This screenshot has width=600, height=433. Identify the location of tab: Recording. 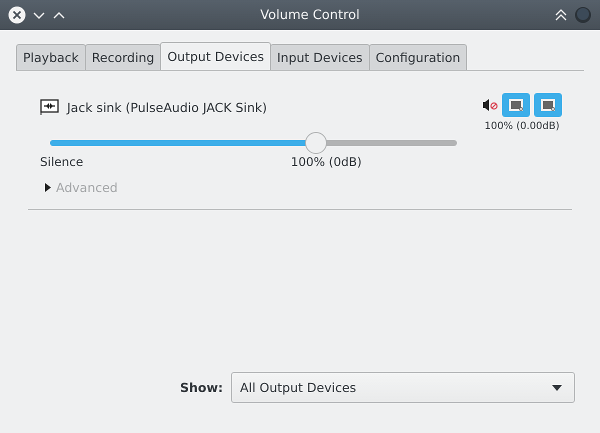
(123, 57).